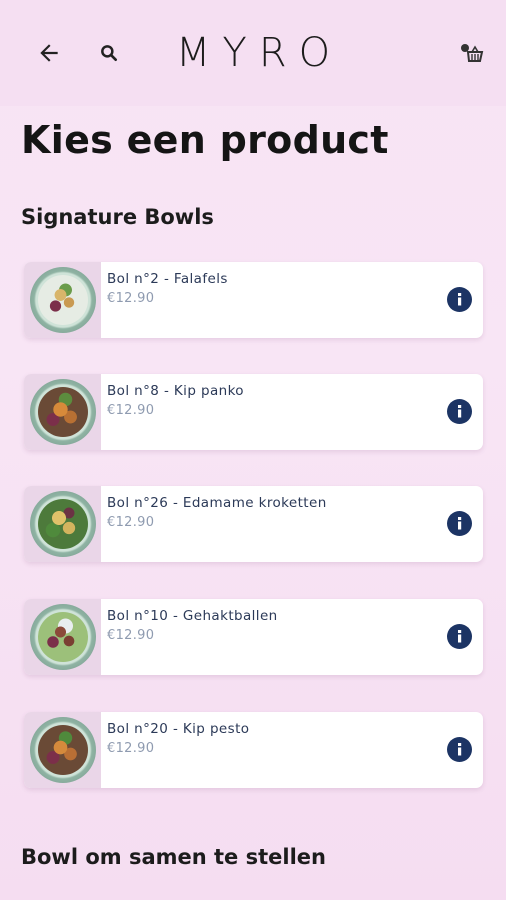  What do you see at coordinates (175, 391) in the screenshot?
I see `product-name: Bol n°8 - Kip panko` at bounding box center [175, 391].